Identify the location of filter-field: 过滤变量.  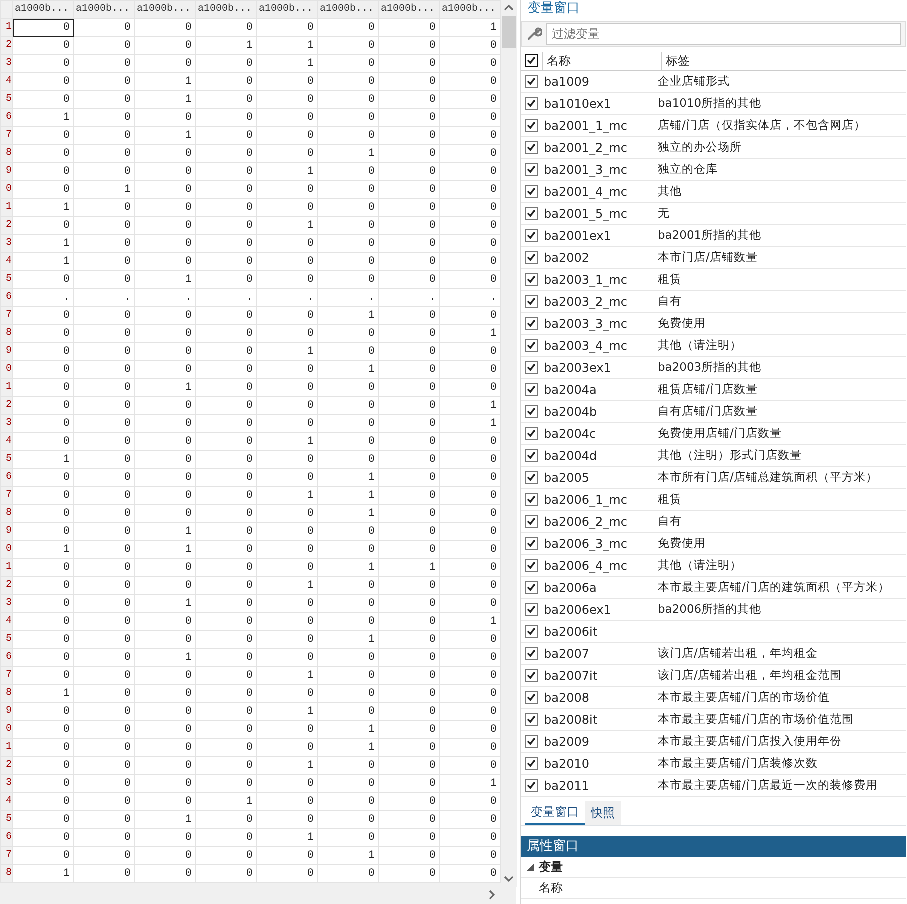
(723, 34).